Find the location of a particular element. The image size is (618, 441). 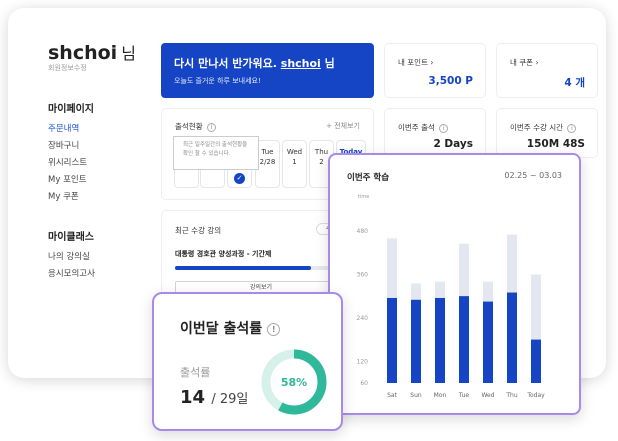

ring-percent-label: 58% is located at coordinates (294, 382).